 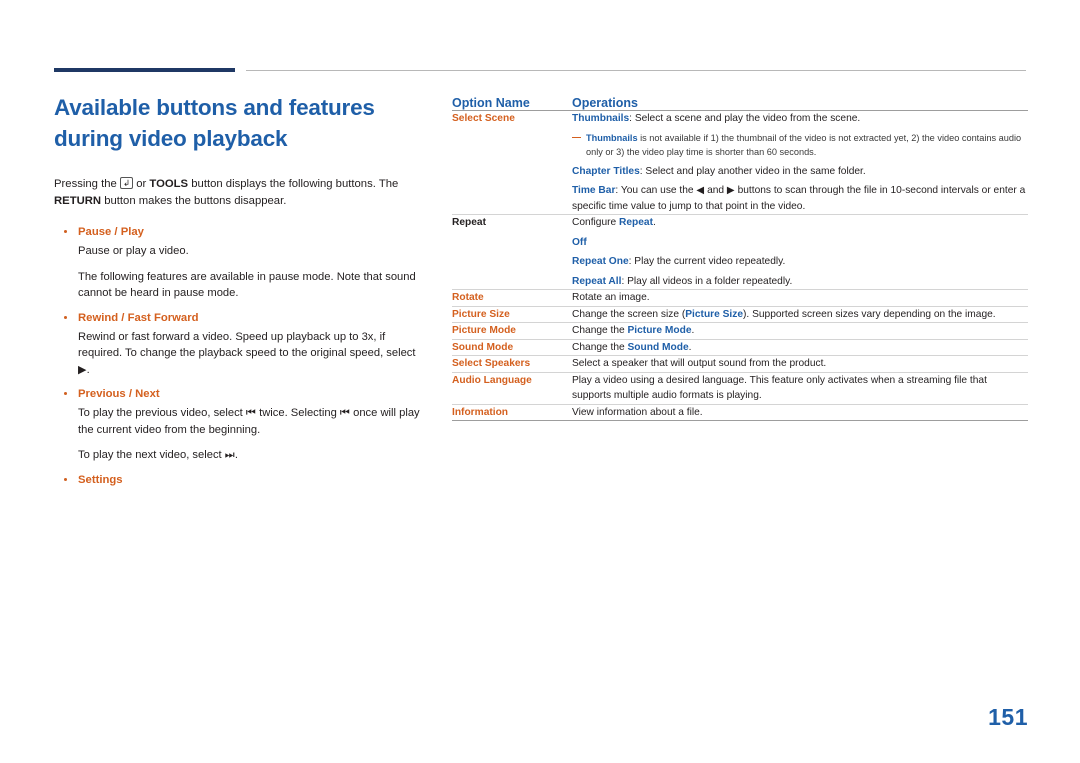 I want to click on enter-key-icon: ↲, so click(x=126, y=183).